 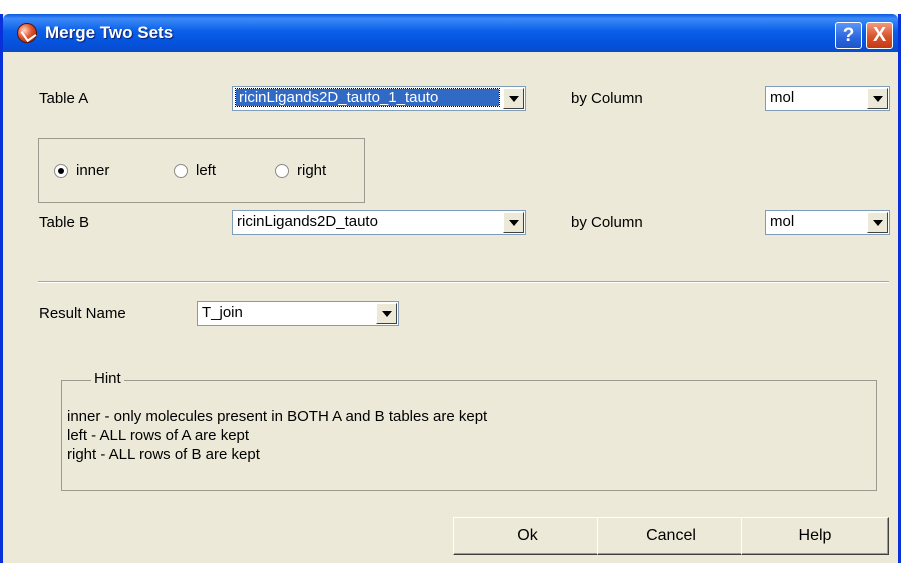 I want to click on table-a-column-value: mol, so click(x=782, y=97).